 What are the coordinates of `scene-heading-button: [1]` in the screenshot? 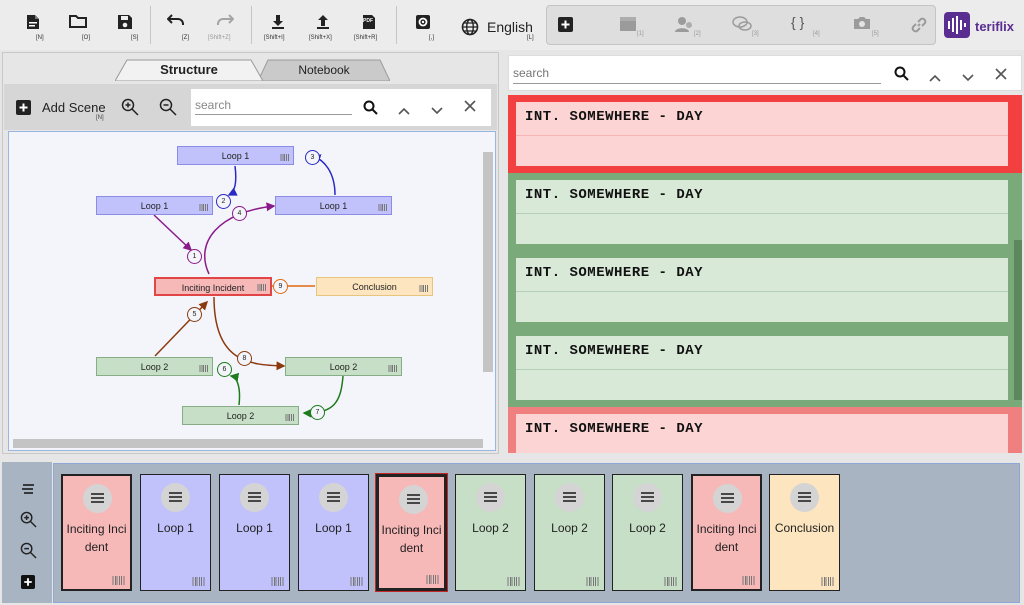 It's located at (628, 27).